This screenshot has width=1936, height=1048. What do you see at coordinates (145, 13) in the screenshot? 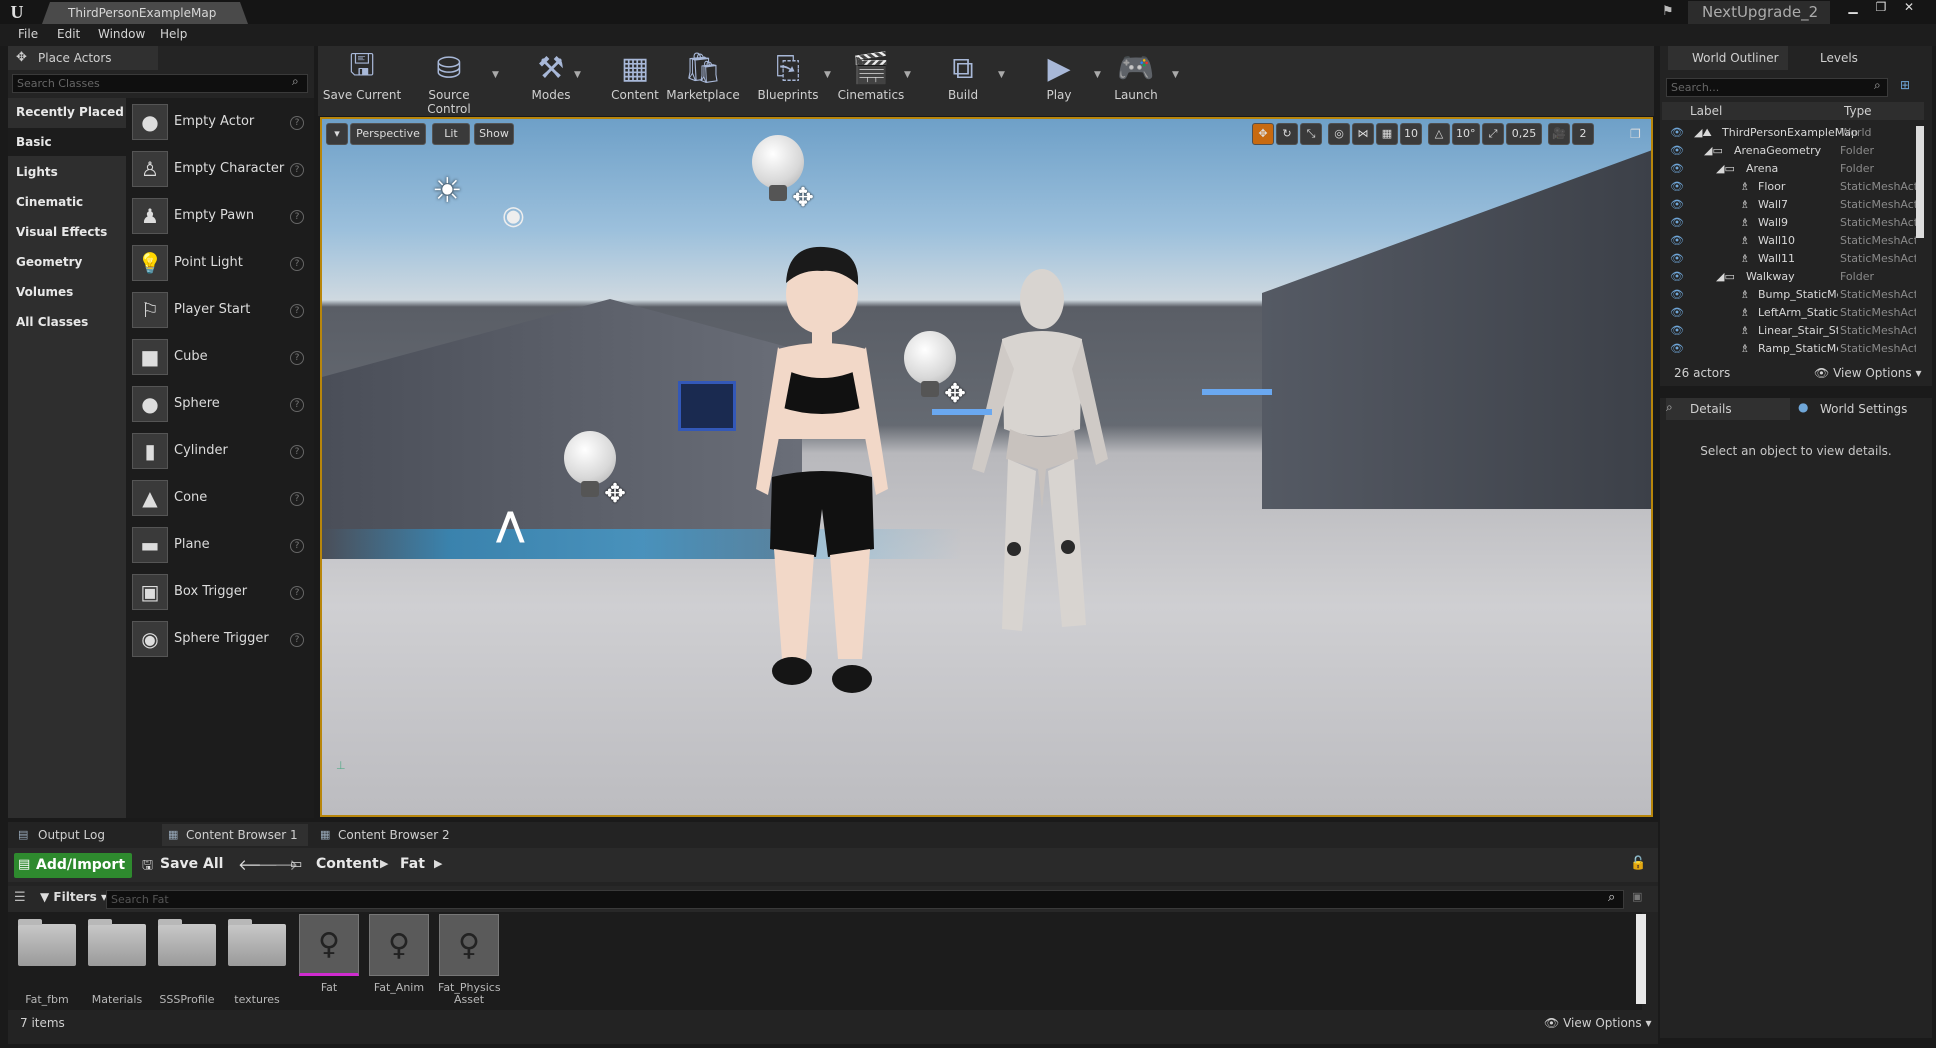
I see `map-tab: ThirdPersonExampleMap` at bounding box center [145, 13].